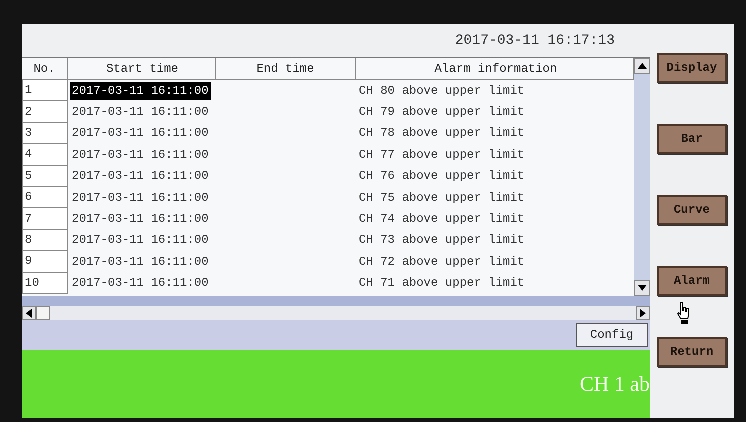 This screenshot has height=422, width=746. Describe the element at coordinates (45, 133) in the screenshot. I see `row-number: 3` at that location.